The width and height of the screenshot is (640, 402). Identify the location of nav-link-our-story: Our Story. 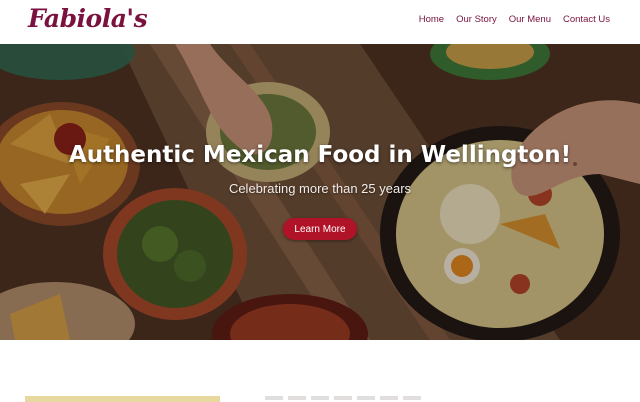
(476, 19).